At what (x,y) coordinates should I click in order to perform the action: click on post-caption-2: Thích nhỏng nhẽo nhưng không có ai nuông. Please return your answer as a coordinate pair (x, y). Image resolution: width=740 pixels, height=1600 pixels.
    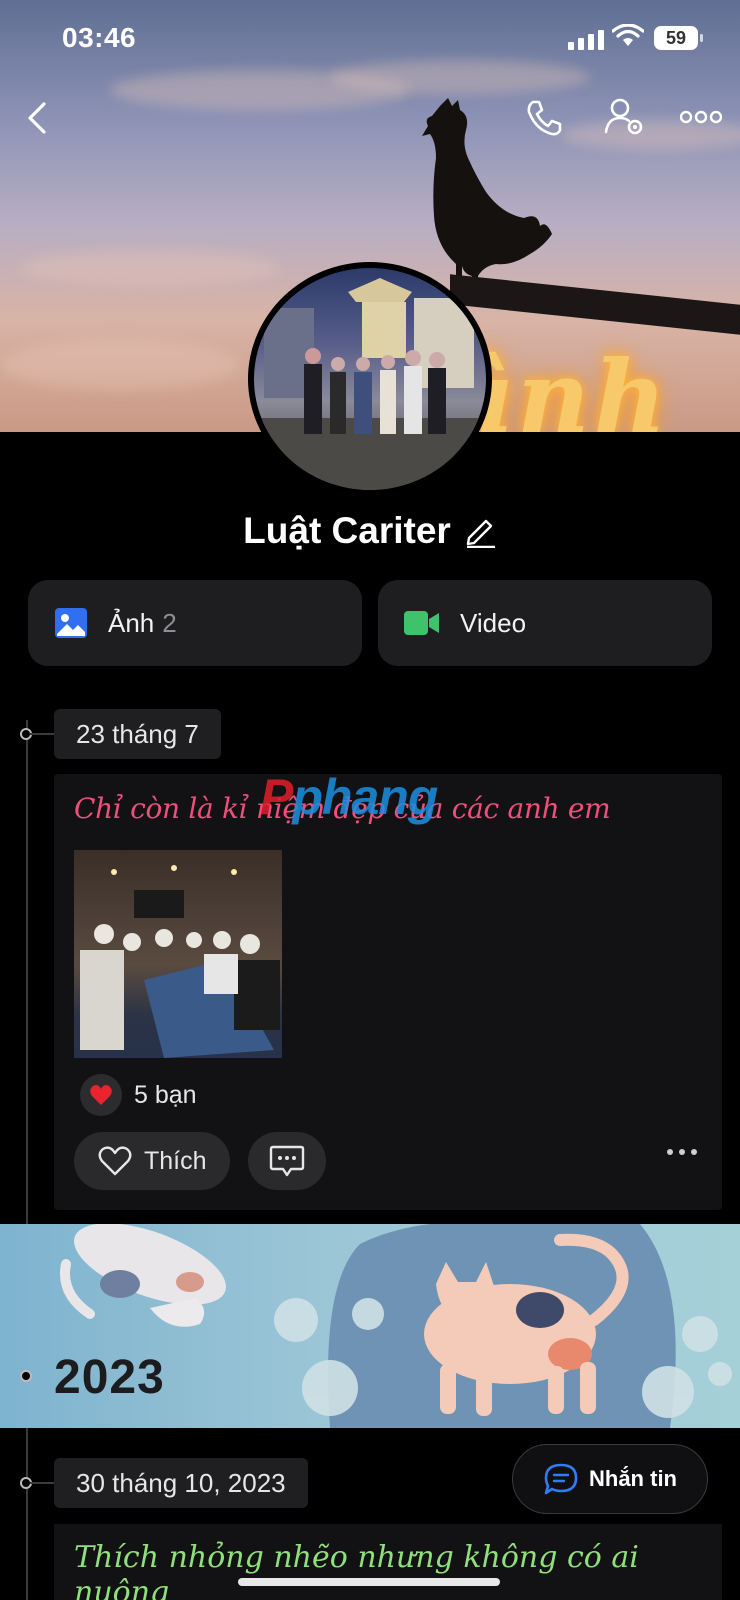
    Looking at the image, I should click on (356, 1570).